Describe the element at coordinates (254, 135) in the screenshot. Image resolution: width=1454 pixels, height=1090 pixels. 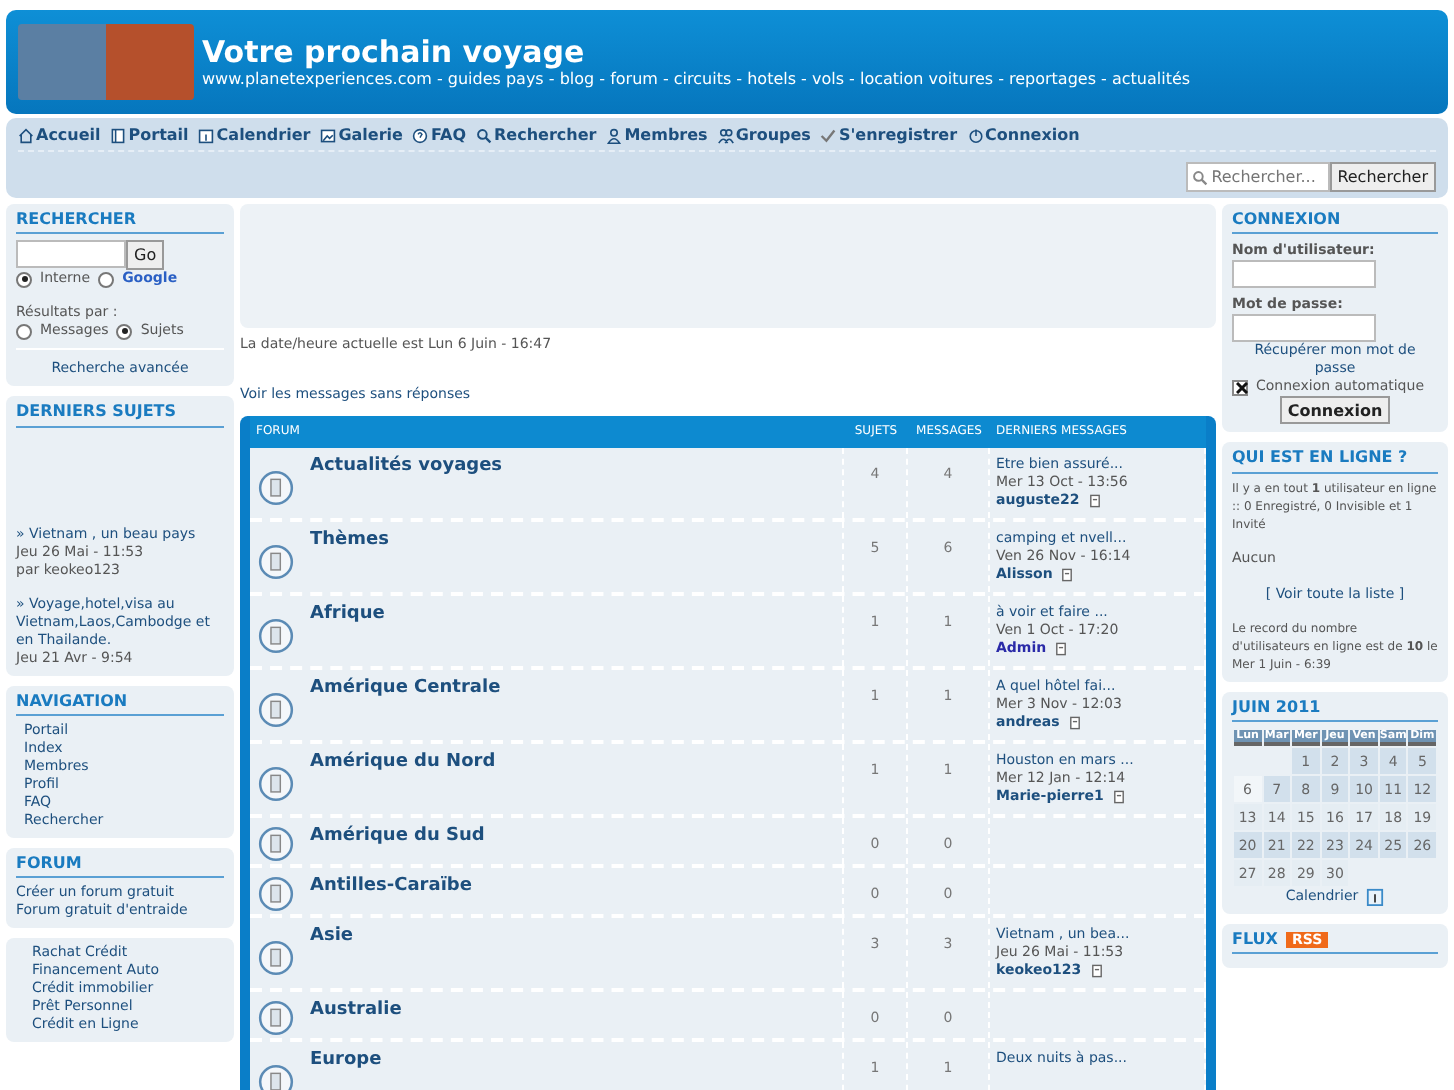
I see `nav-link: Calendrier` at that location.